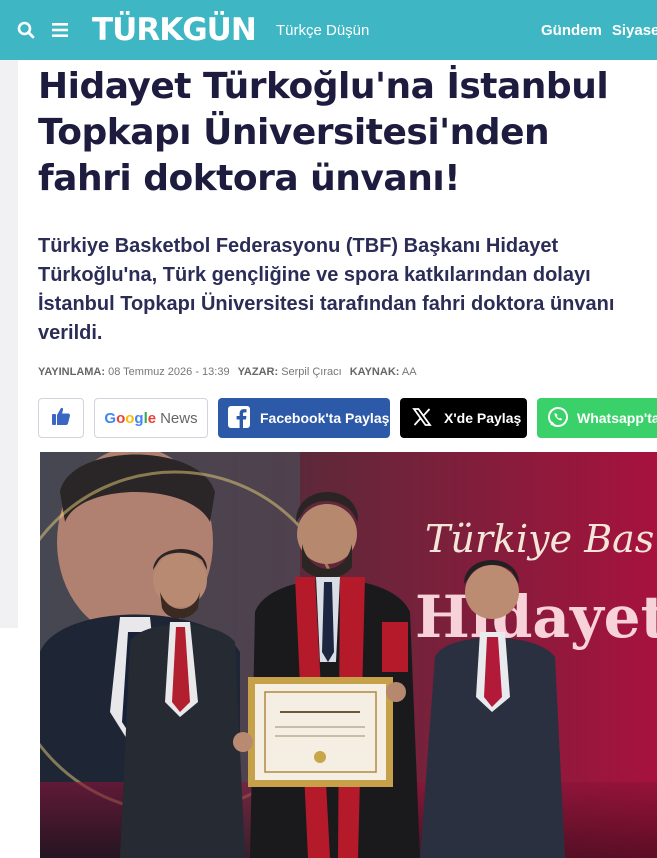  What do you see at coordinates (634, 30) in the screenshot?
I see `nav-item-siyaset: Siyaset` at bounding box center [634, 30].